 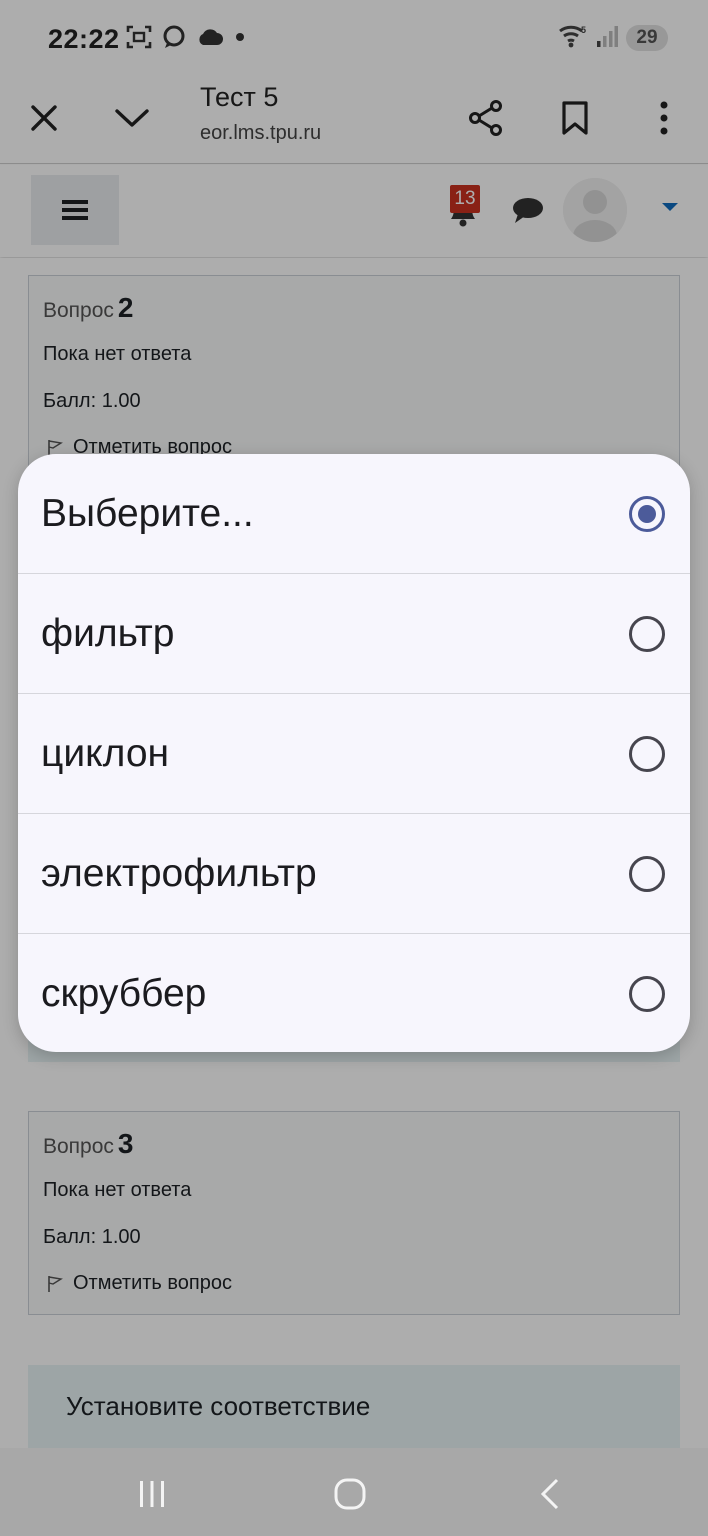 I want to click on home-button, so click(x=350, y=1494).